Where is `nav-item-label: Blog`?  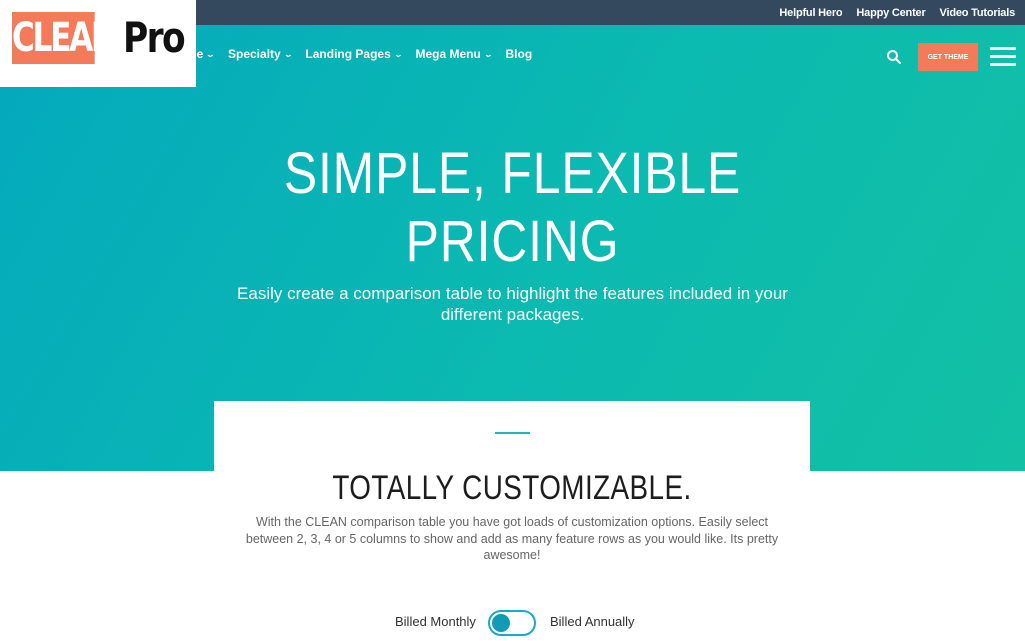
nav-item-label: Blog is located at coordinates (519, 54).